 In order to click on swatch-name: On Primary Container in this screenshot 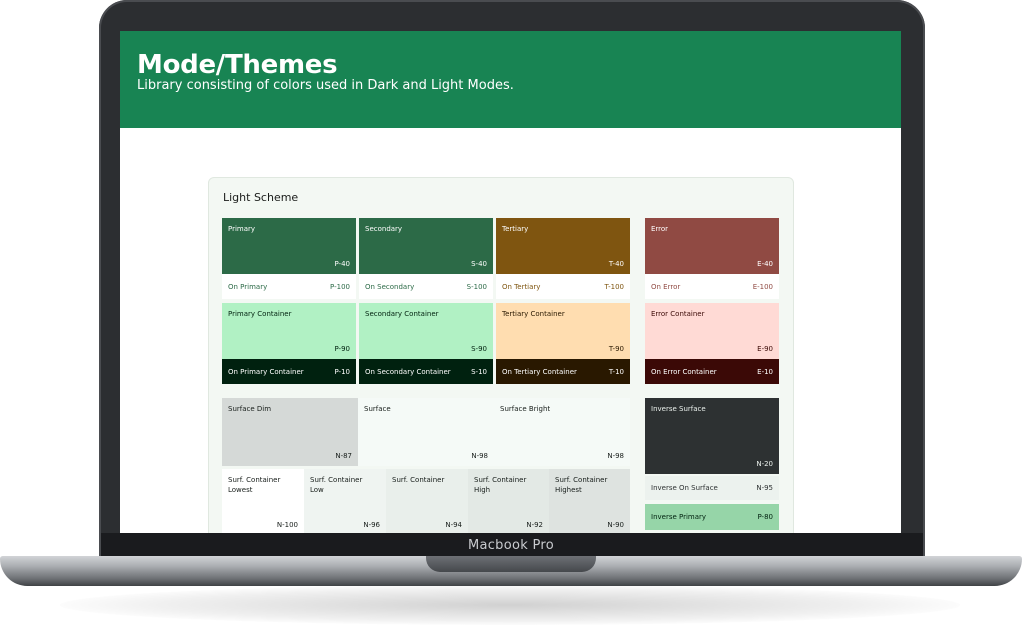, I will do `click(266, 371)`.